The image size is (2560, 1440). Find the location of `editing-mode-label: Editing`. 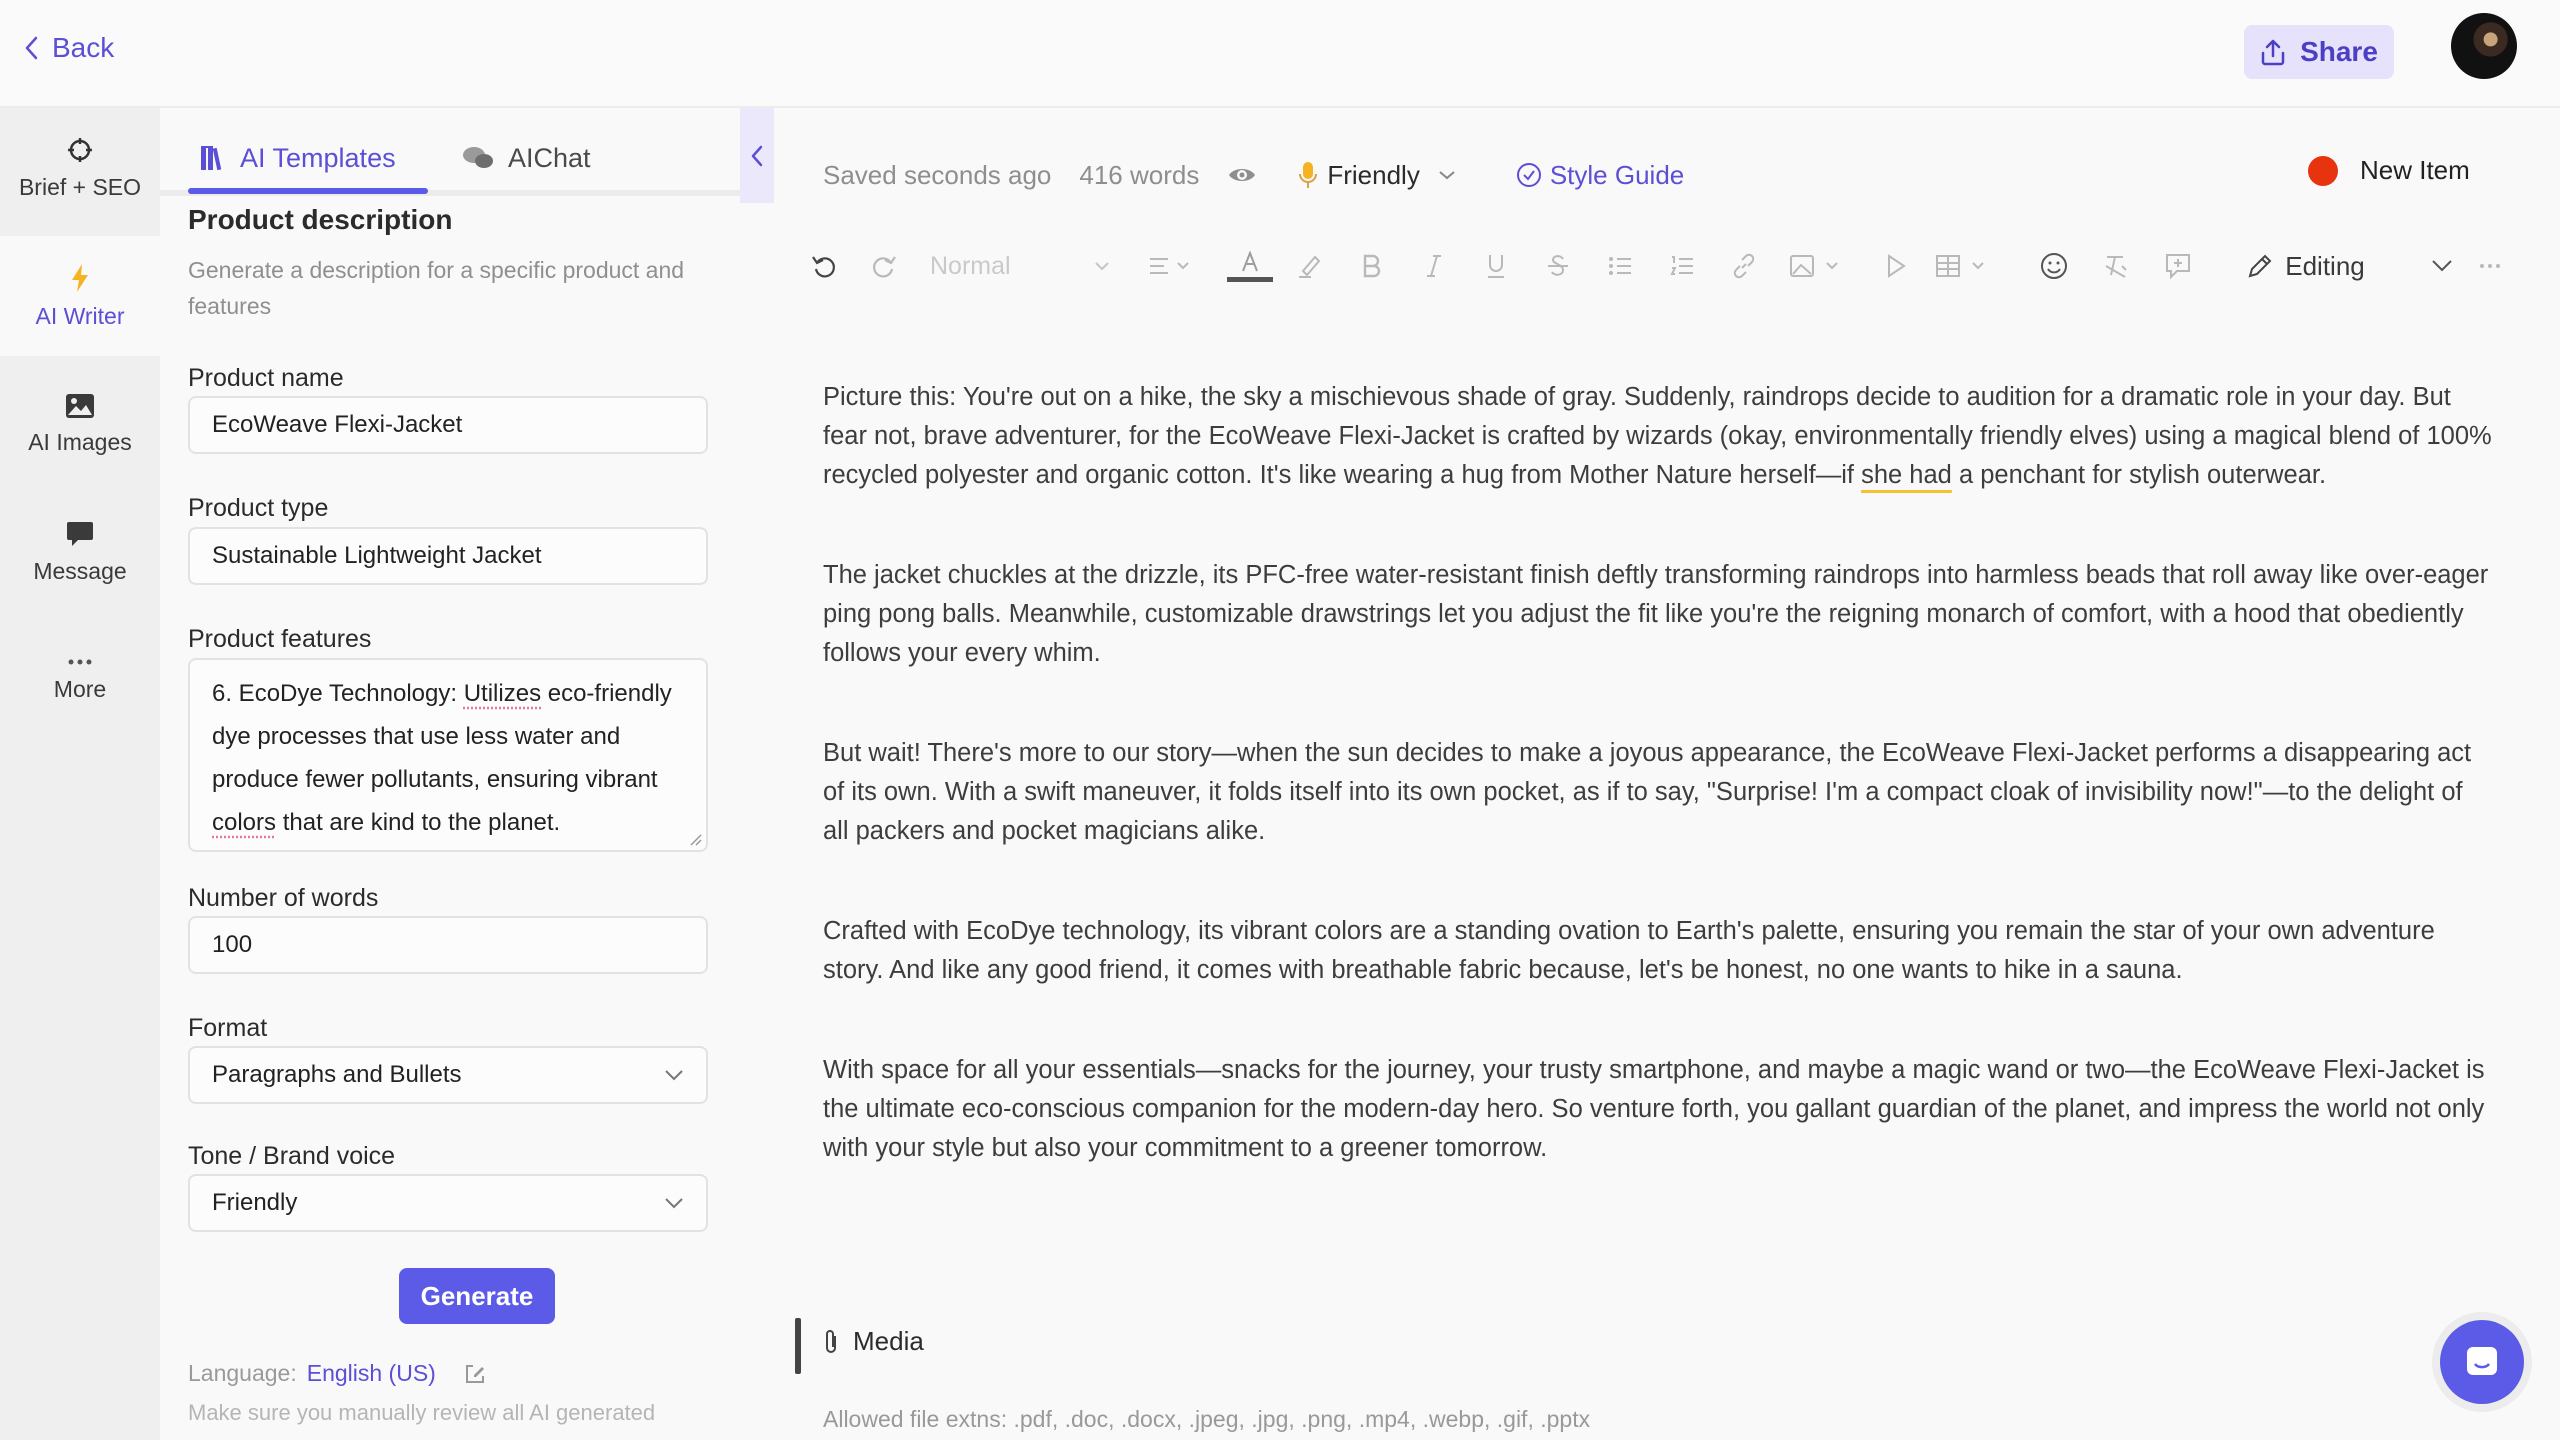

editing-mode-label: Editing is located at coordinates (2325, 265).